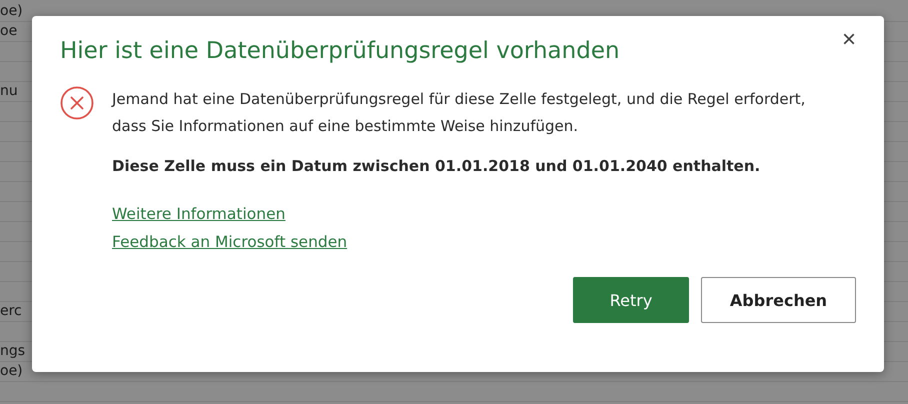 The width and height of the screenshot is (908, 404). Describe the element at coordinates (631, 300) in the screenshot. I see `retry-button: Retry` at that location.